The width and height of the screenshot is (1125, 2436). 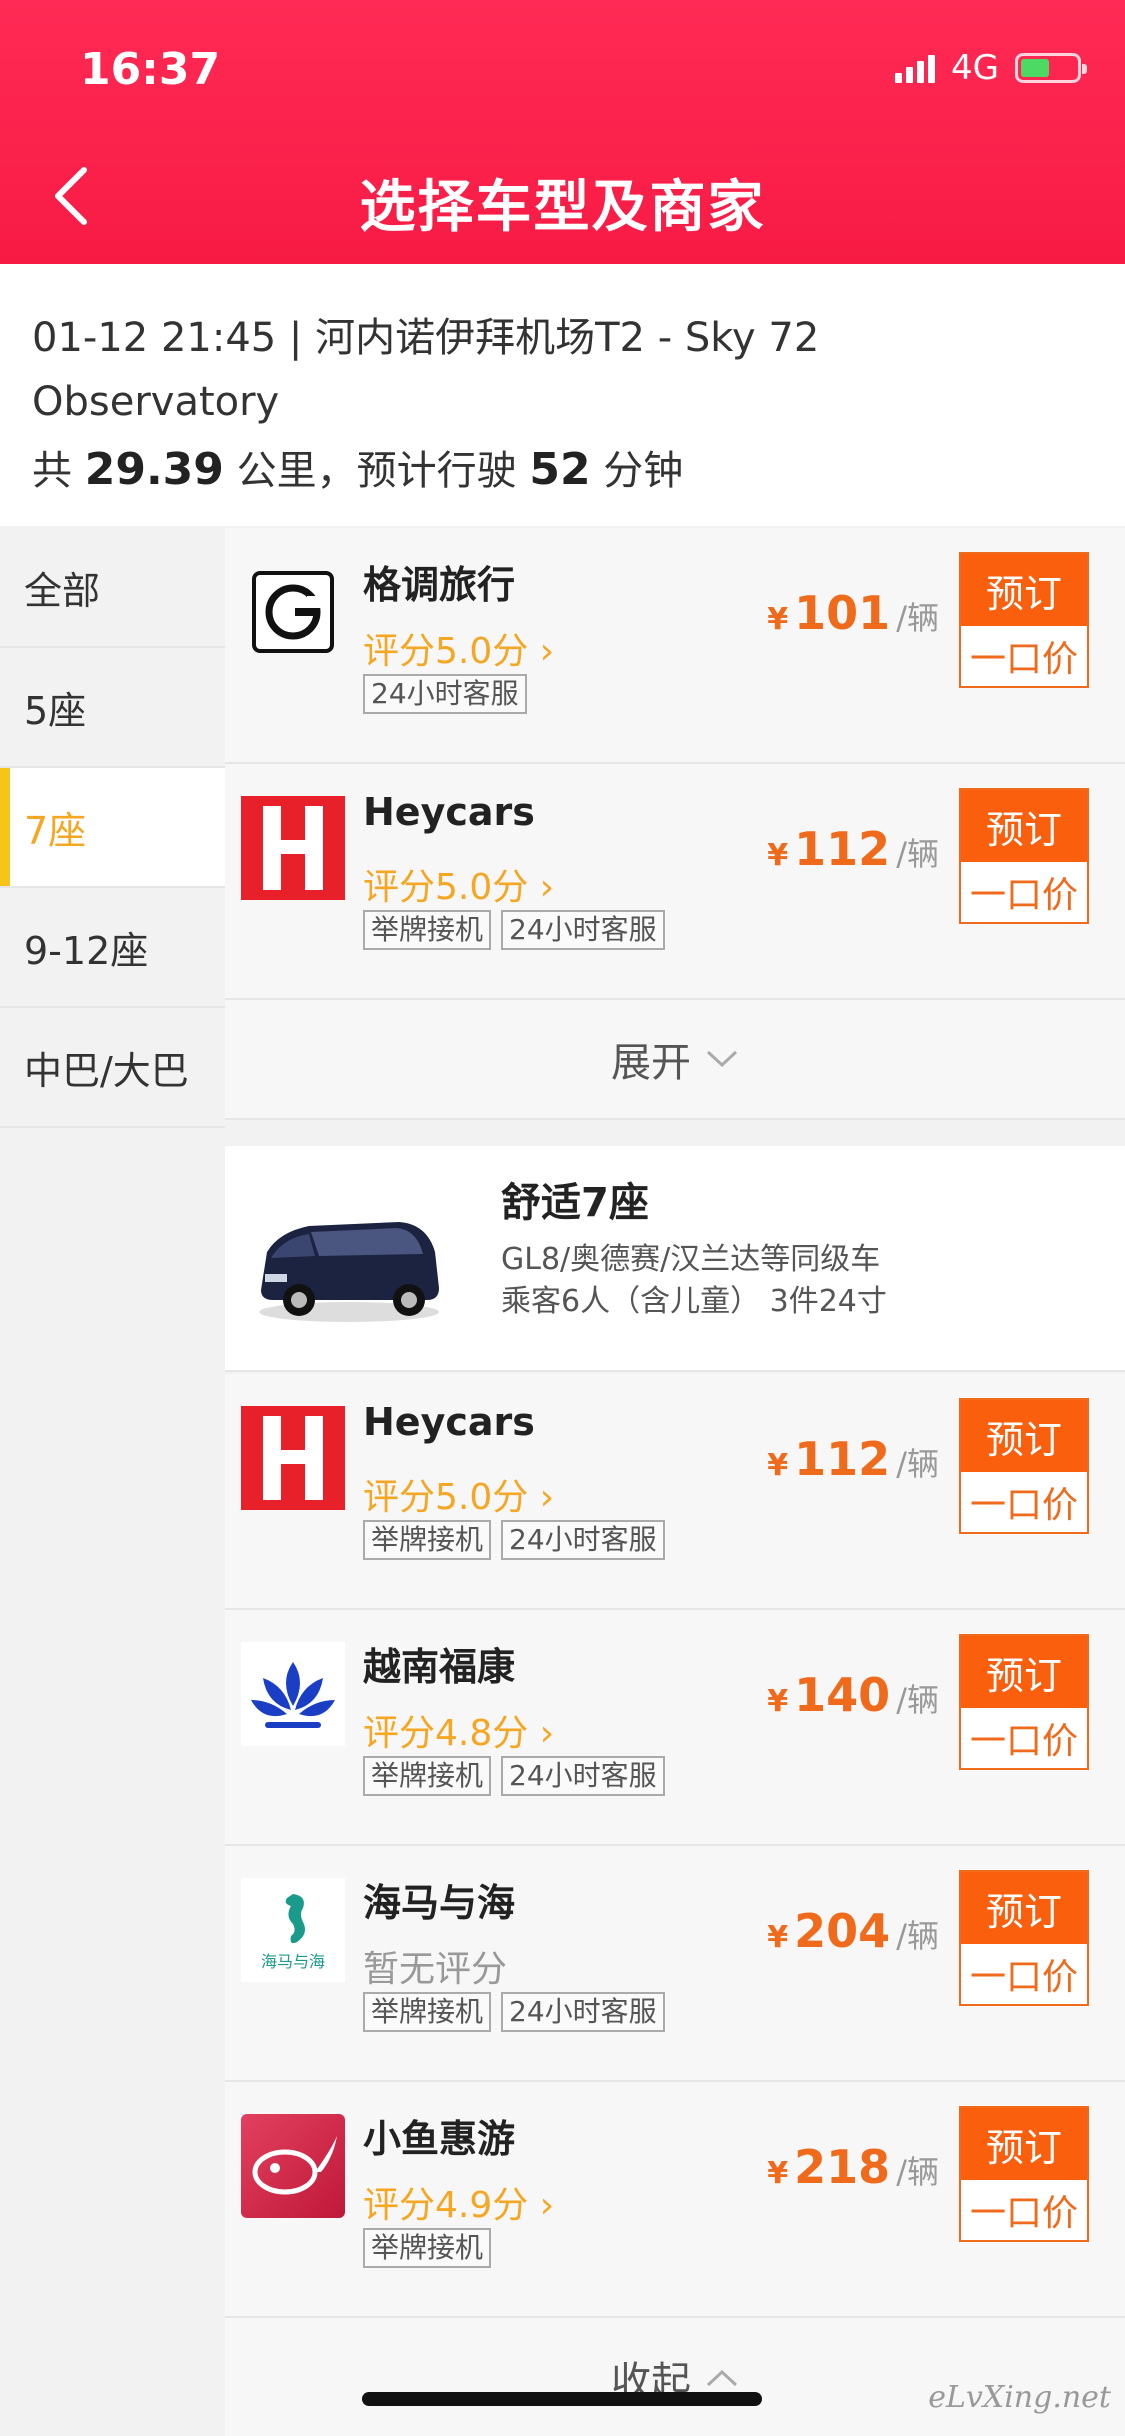 What do you see at coordinates (439, 1903) in the screenshot?
I see `vendor-name: 海马与海` at bounding box center [439, 1903].